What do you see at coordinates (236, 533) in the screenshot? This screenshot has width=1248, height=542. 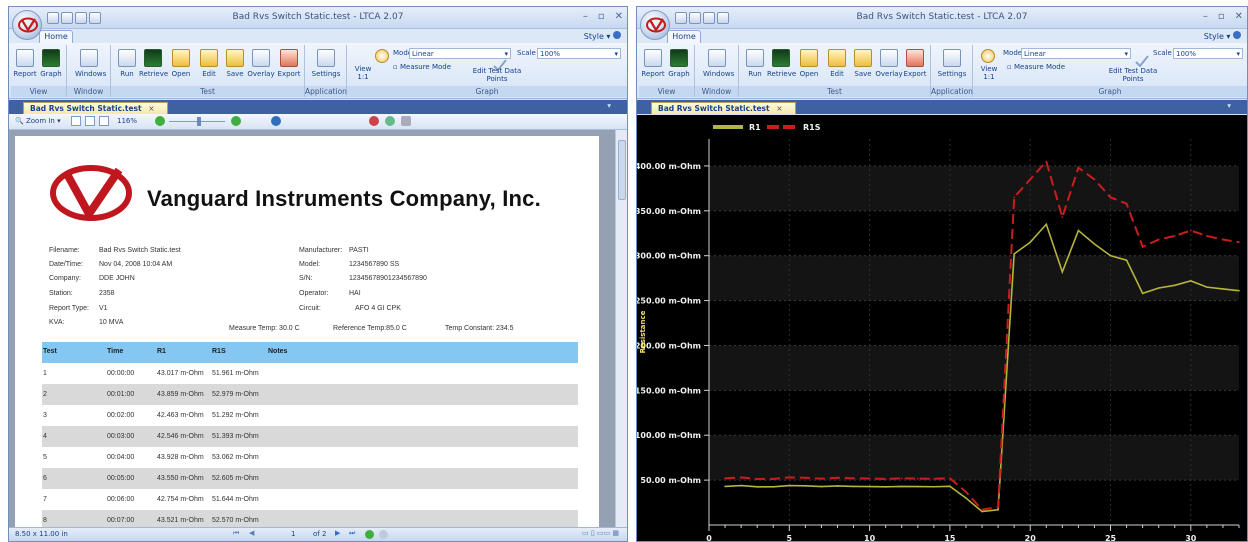 I see `first-page-icon: ⏮` at bounding box center [236, 533].